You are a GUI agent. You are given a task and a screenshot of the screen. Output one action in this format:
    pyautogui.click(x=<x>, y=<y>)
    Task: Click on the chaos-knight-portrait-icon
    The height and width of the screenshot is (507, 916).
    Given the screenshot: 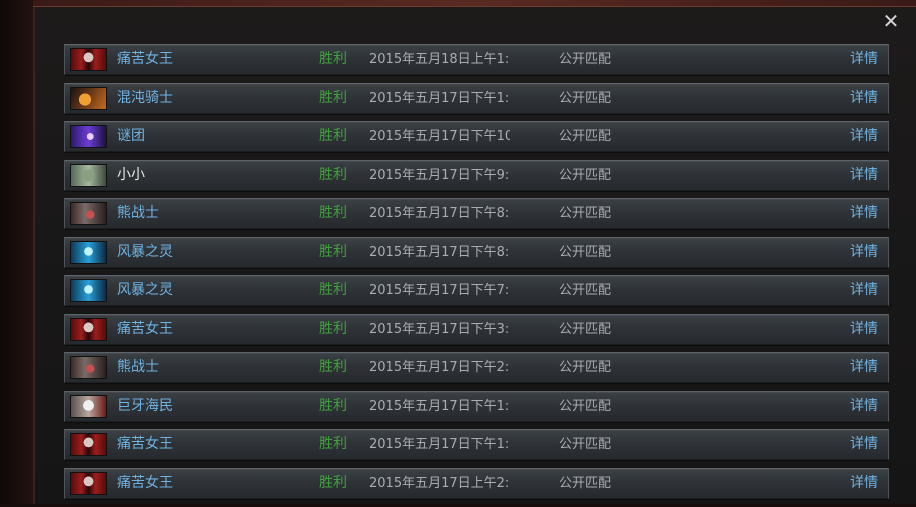 What is the action you would take?
    pyautogui.click(x=88, y=98)
    